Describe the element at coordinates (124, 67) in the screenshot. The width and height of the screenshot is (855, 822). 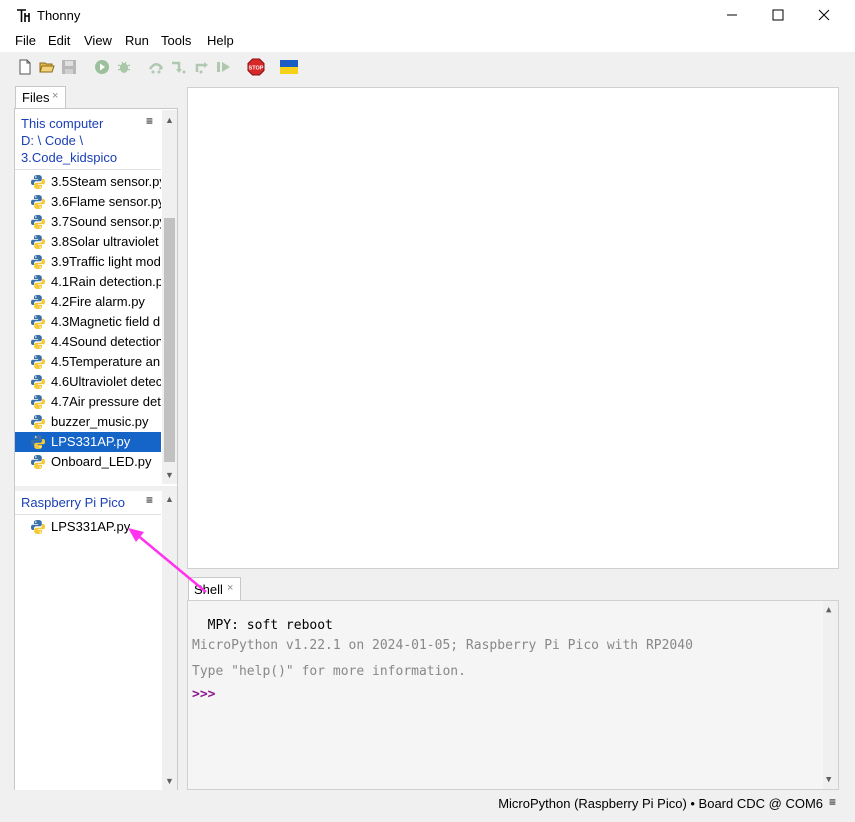
I see `debug-icon` at that location.